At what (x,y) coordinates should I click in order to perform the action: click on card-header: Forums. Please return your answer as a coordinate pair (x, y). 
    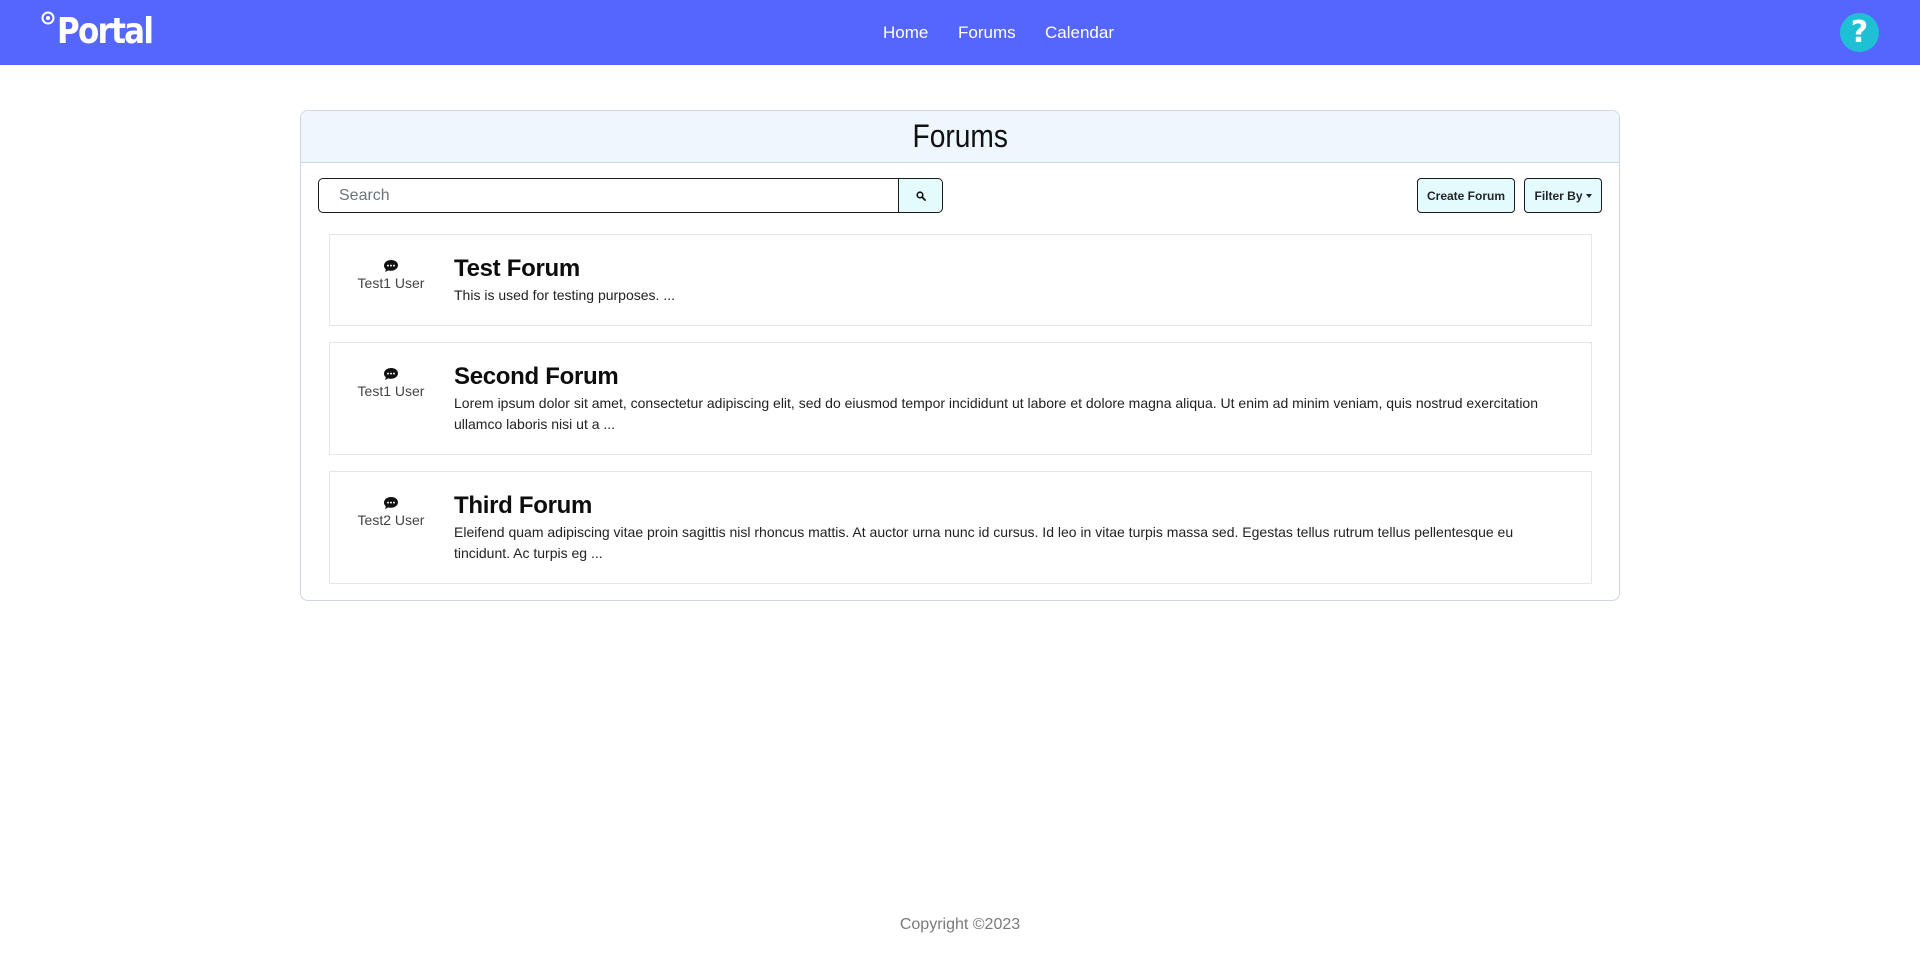
    Looking at the image, I should click on (960, 137).